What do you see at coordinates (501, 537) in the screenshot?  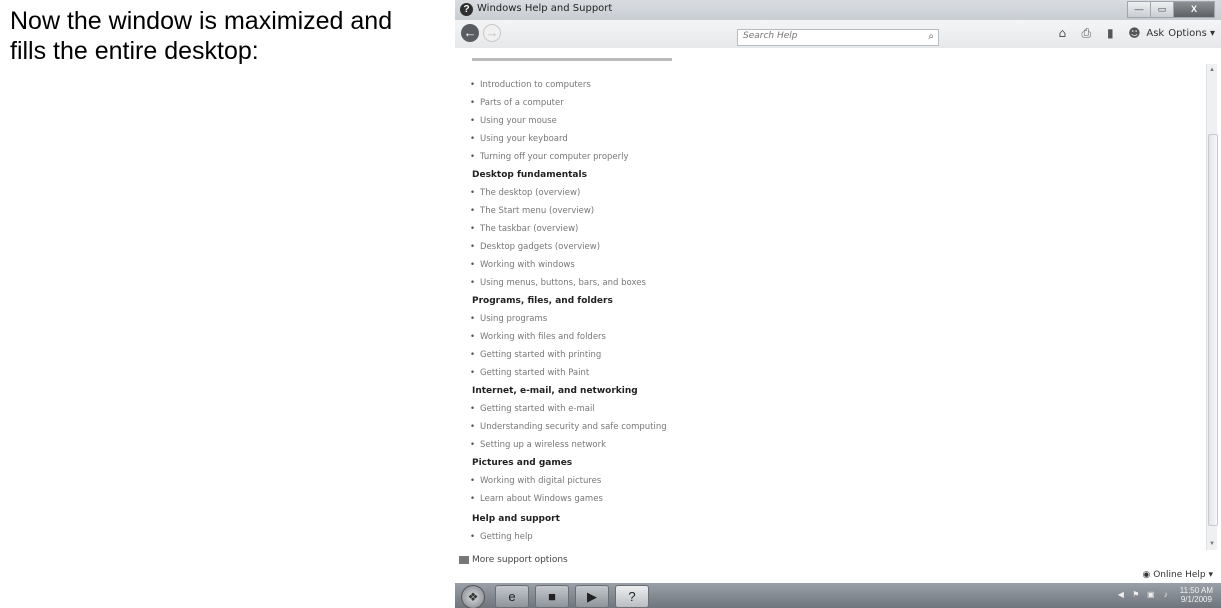 I see `list-item: Getting help` at bounding box center [501, 537].